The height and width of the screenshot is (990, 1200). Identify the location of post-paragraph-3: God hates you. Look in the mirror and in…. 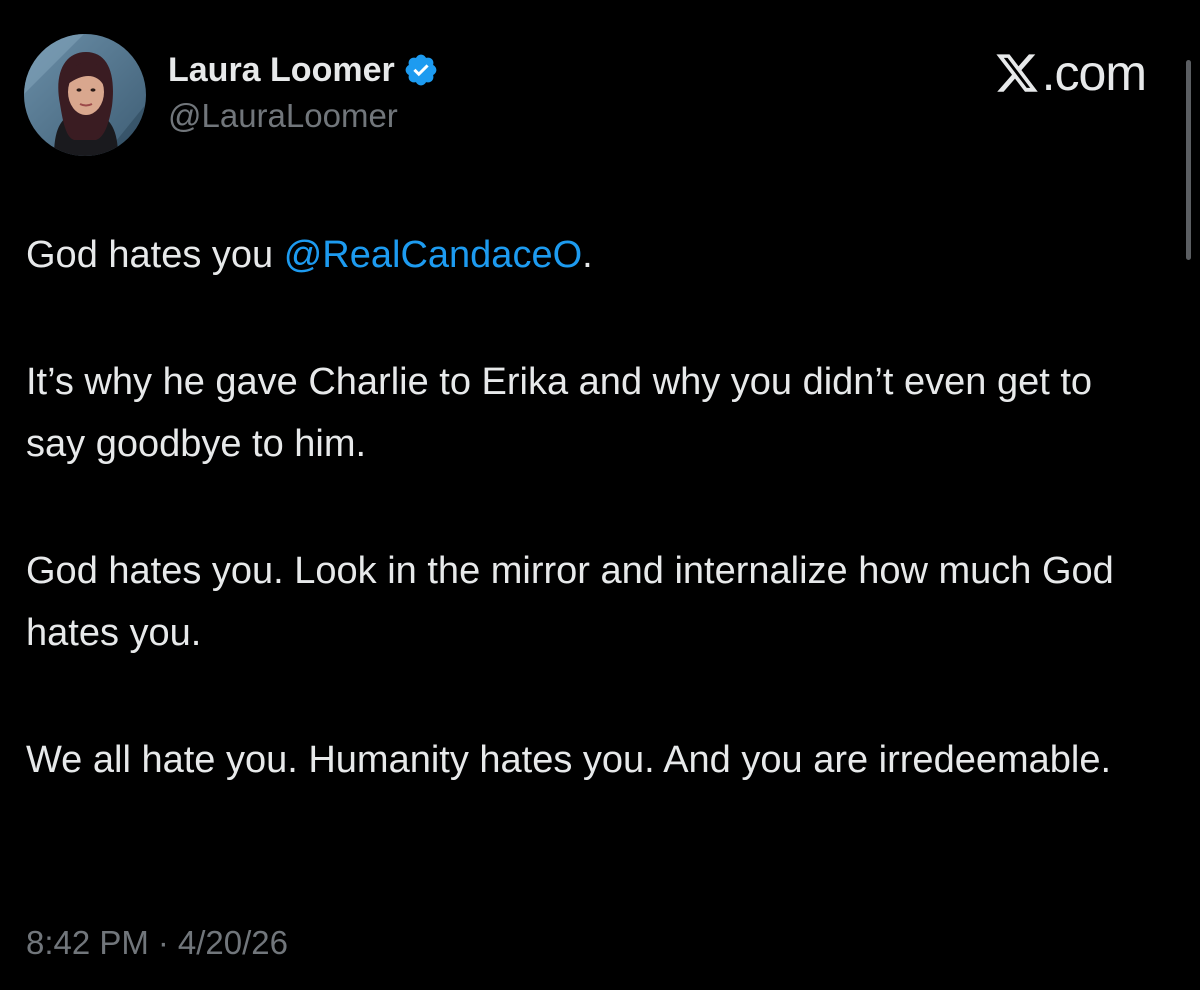
(570, 602).